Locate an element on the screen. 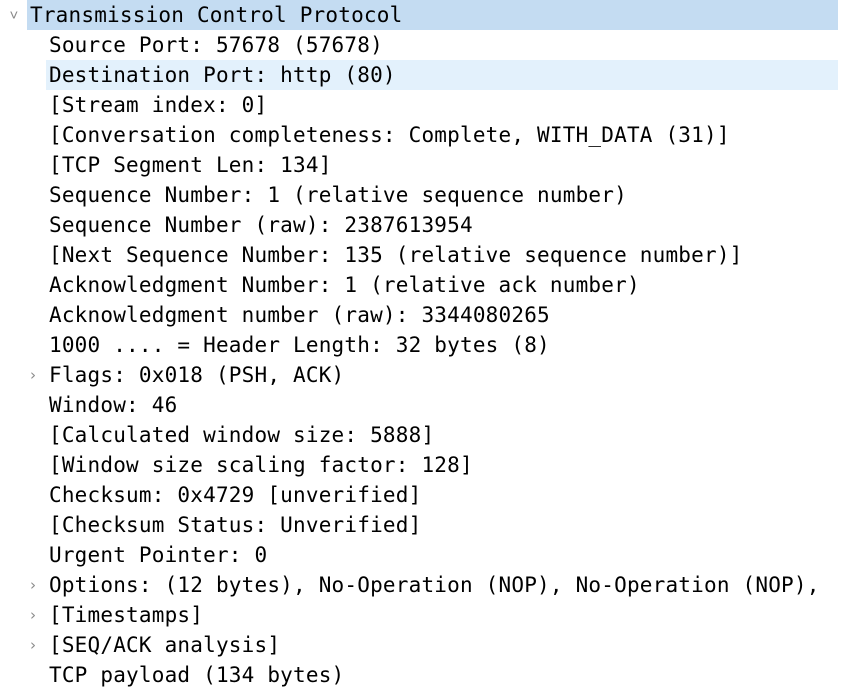 This screenshot has height=690, width=849. tree-node: [Window size scaling factor: 128] is located at coordinates (424, 465).